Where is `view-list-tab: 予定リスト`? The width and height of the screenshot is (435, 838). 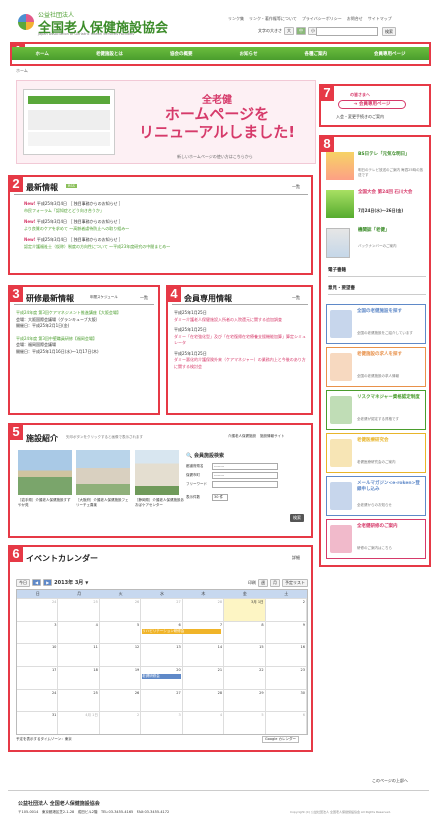
view-list-tab: 予定リスト is located at coordinates (295, 582).